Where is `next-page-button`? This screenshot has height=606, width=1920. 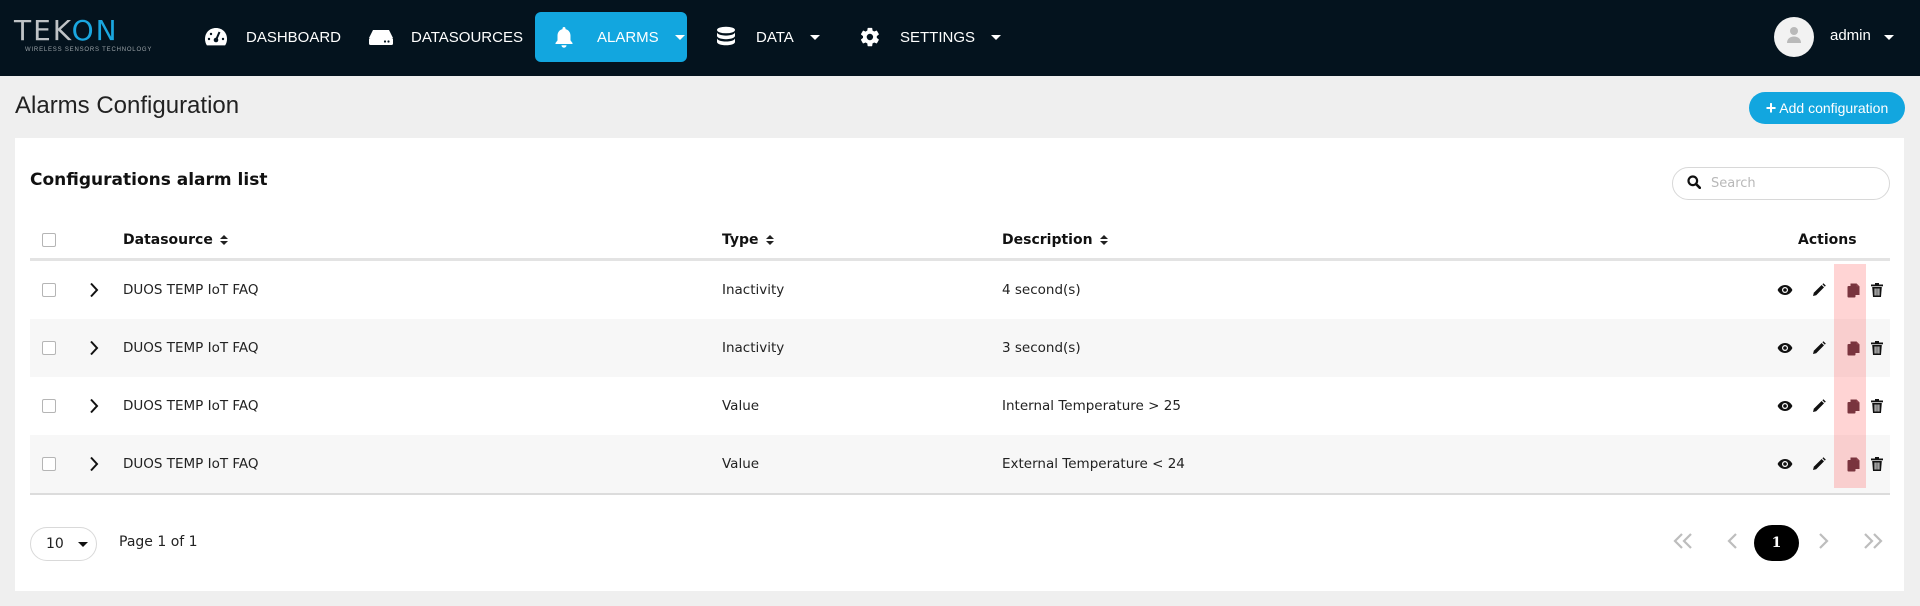 next-page-button is located at coordinates (1824, 543).